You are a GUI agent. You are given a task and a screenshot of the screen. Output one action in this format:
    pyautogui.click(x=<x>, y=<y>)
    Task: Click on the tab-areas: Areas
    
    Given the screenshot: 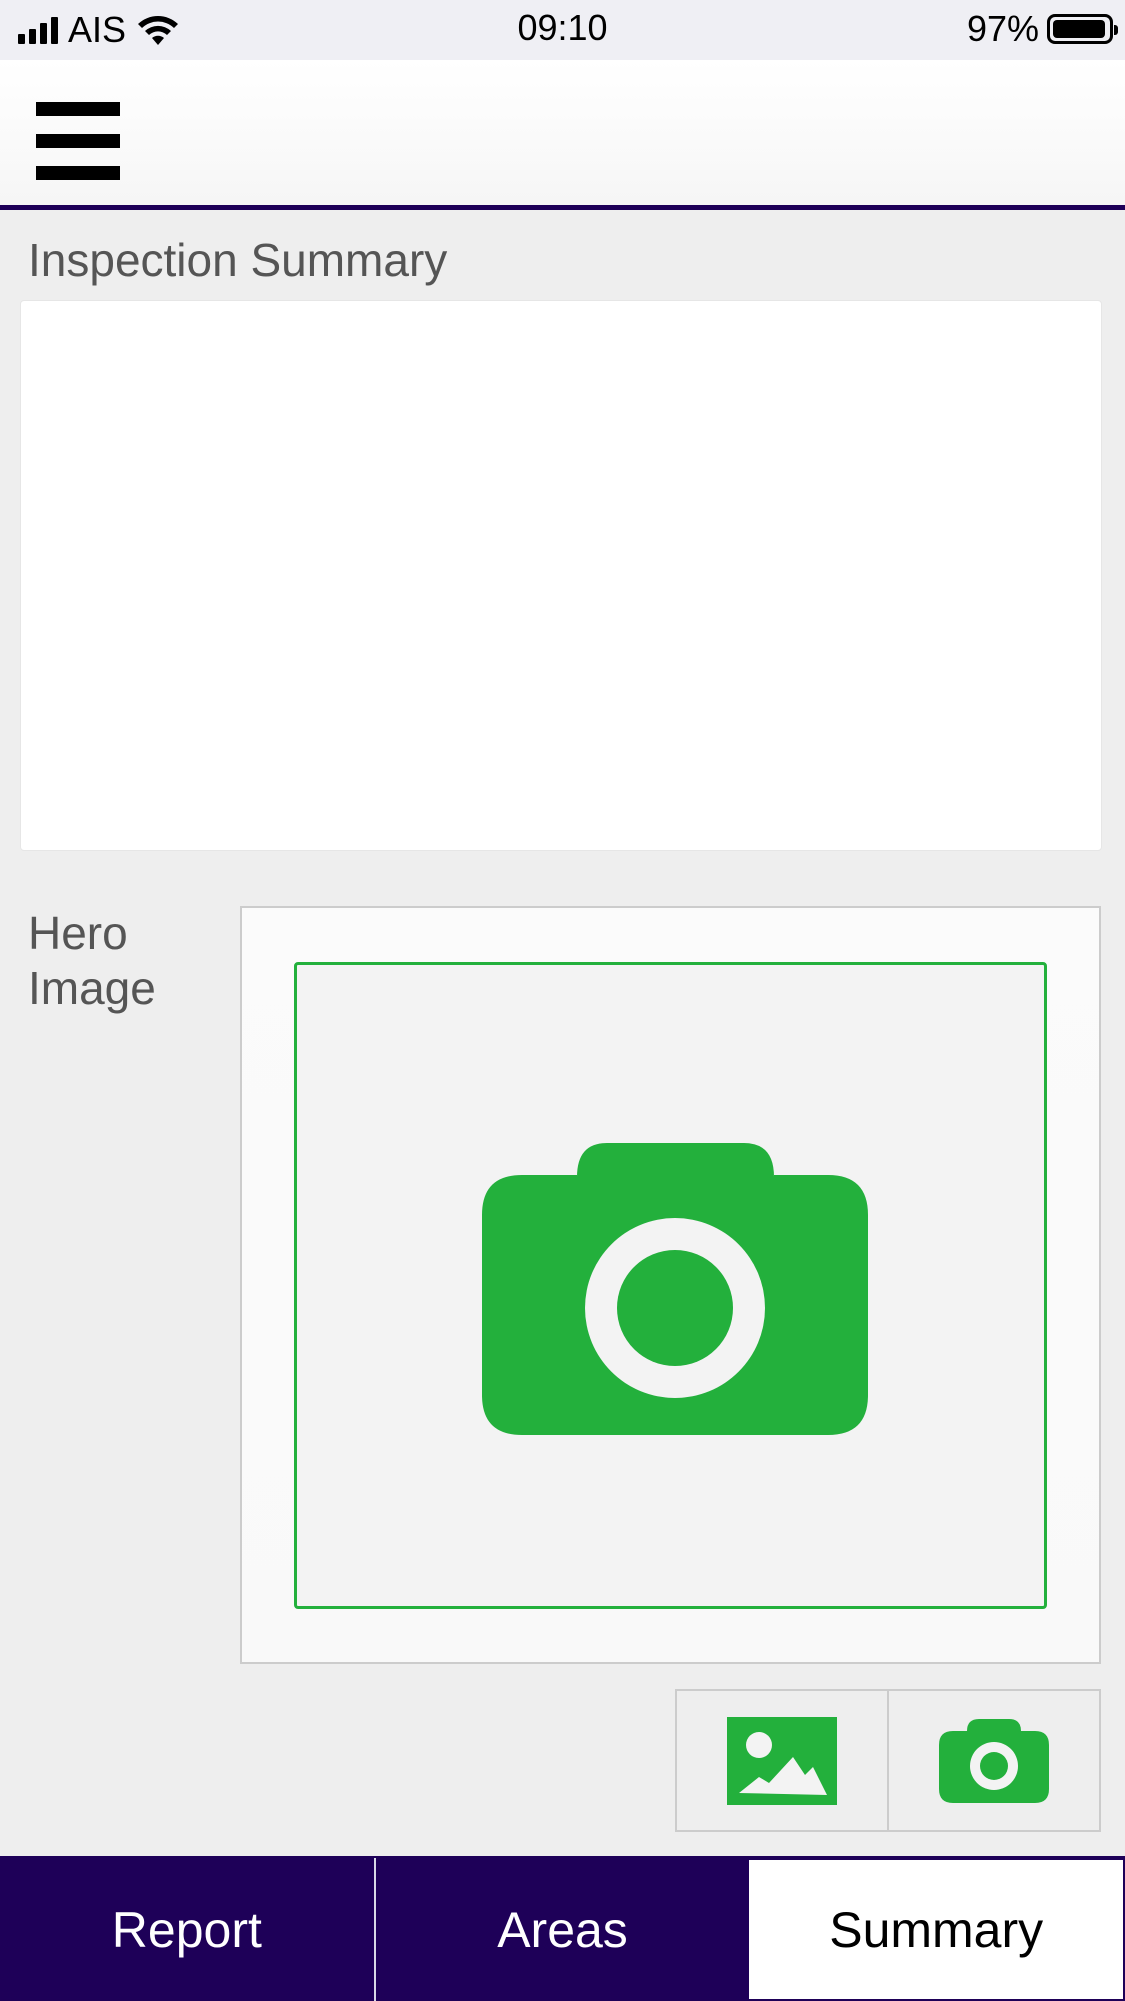 What is the action you would take?
    pyautogui.click(x=561, y=1929)
    